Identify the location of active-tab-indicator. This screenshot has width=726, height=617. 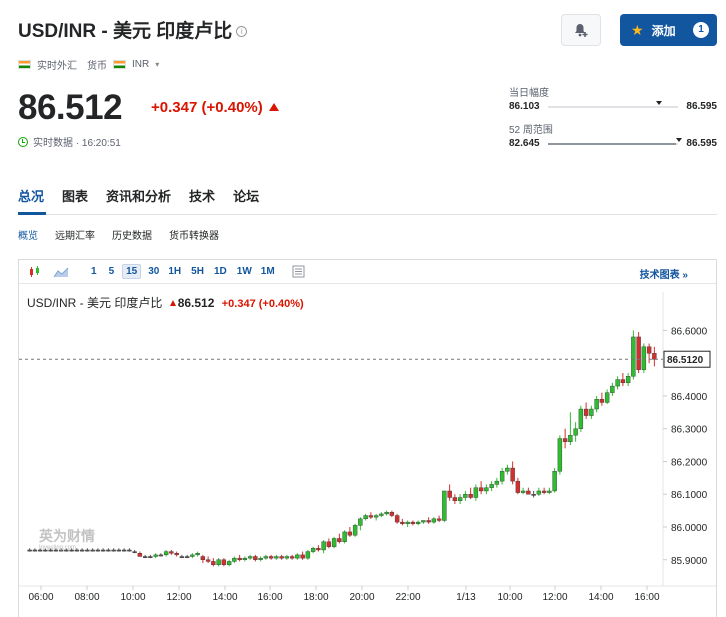
(32, 213).